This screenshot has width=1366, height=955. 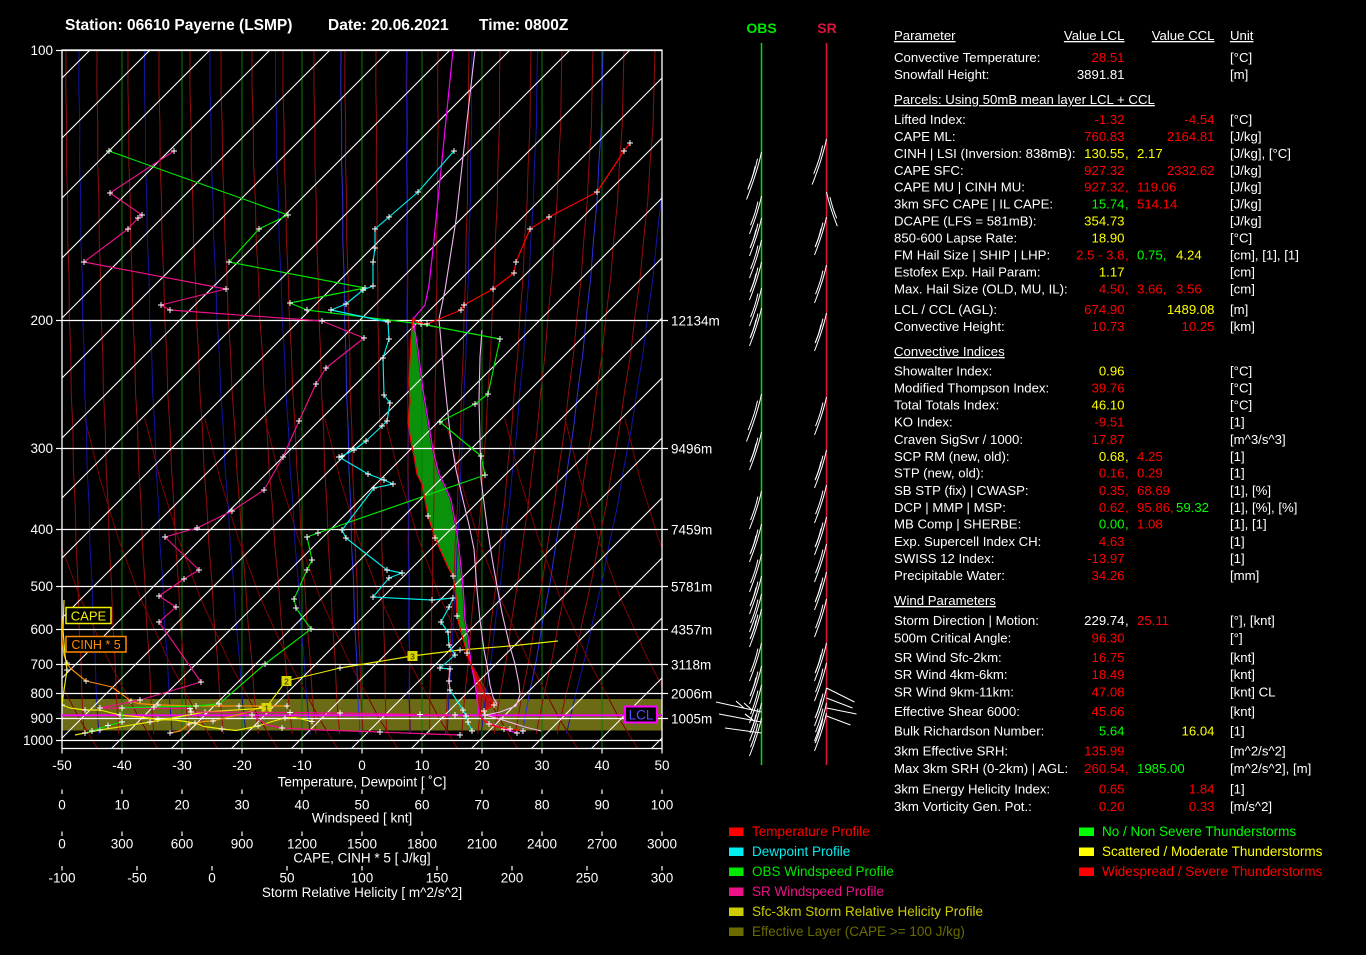 What do you see at coordinates (362, 892) in the screenshot?
I see `svg-text:Storm Relative Helicity [ m^2: Storm Relative Helicity [ m^2/s^2]` at bounding box center [362, 892].